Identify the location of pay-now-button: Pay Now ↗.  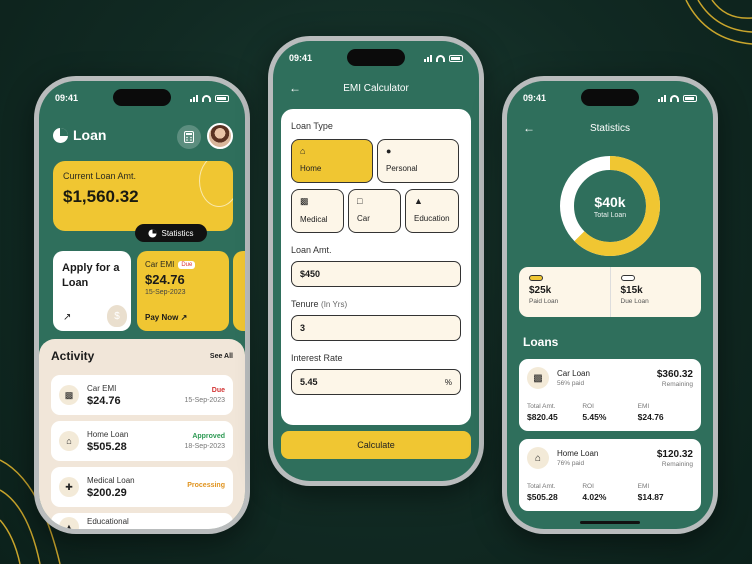
(166, 317).